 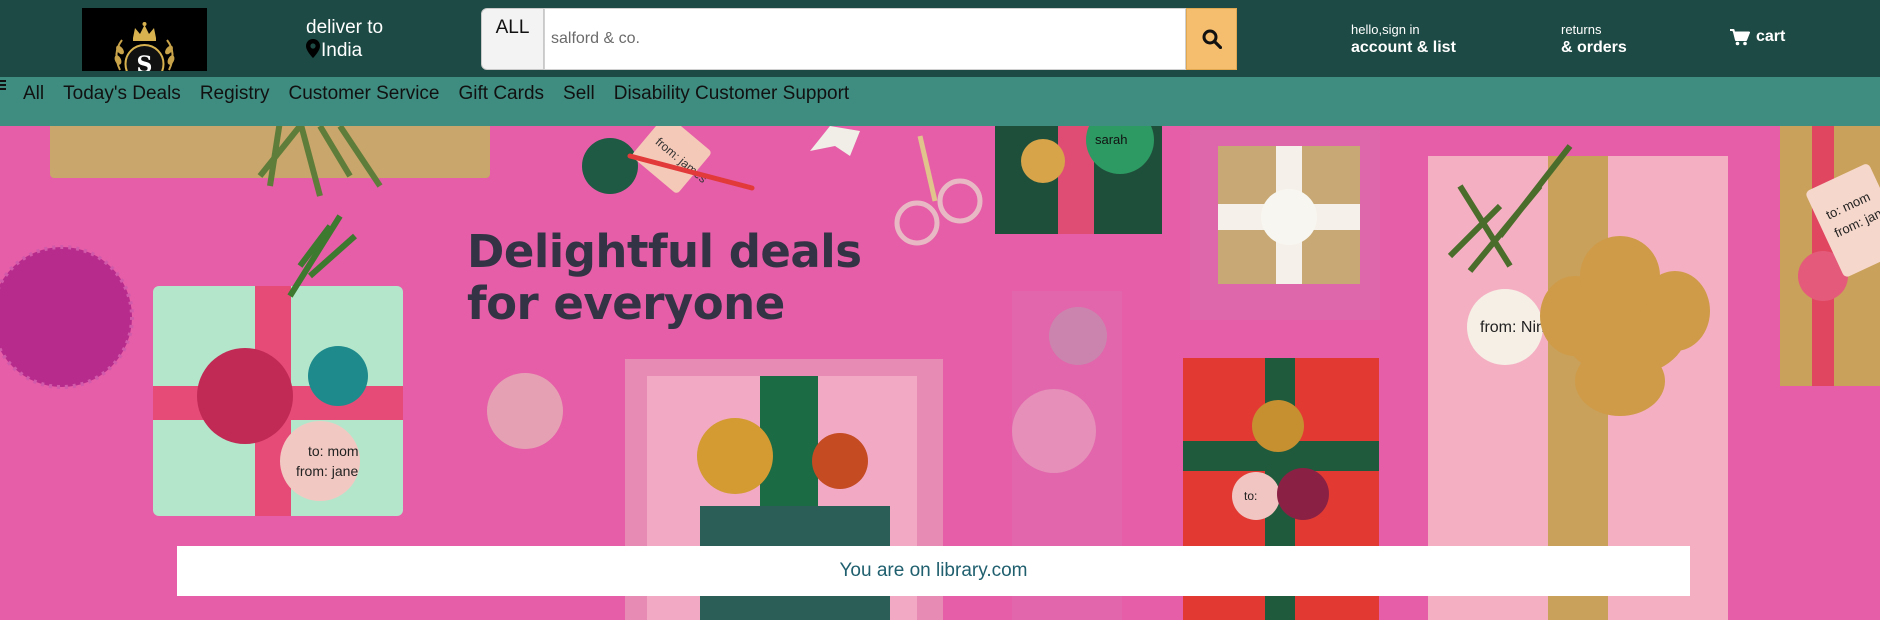 I want to click on nav-item-gift-cards: Gift Cards, so click(x=502, y=94).